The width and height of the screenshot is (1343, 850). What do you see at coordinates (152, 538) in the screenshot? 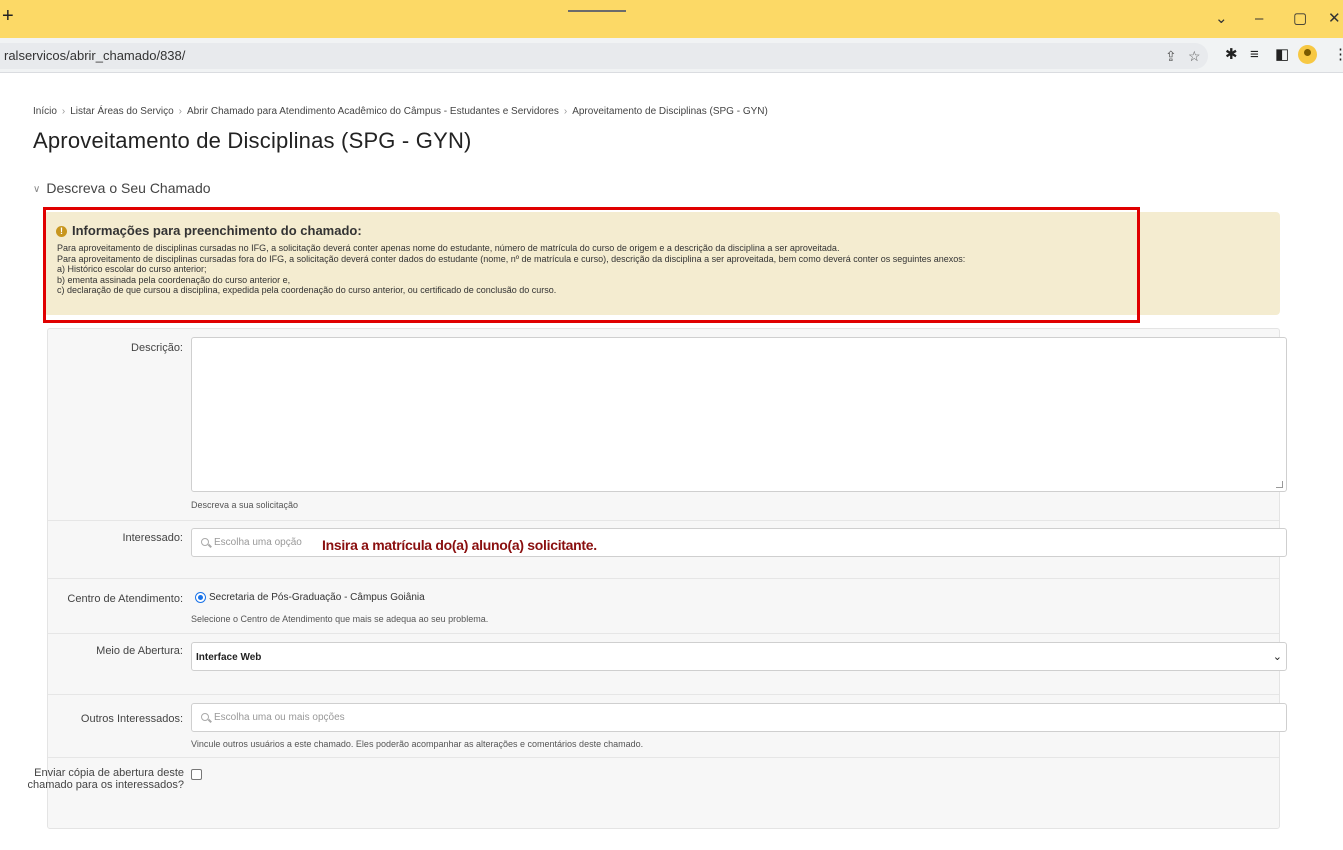
I see `interessado-label: Interessado:` at bounding box center [152, 538].